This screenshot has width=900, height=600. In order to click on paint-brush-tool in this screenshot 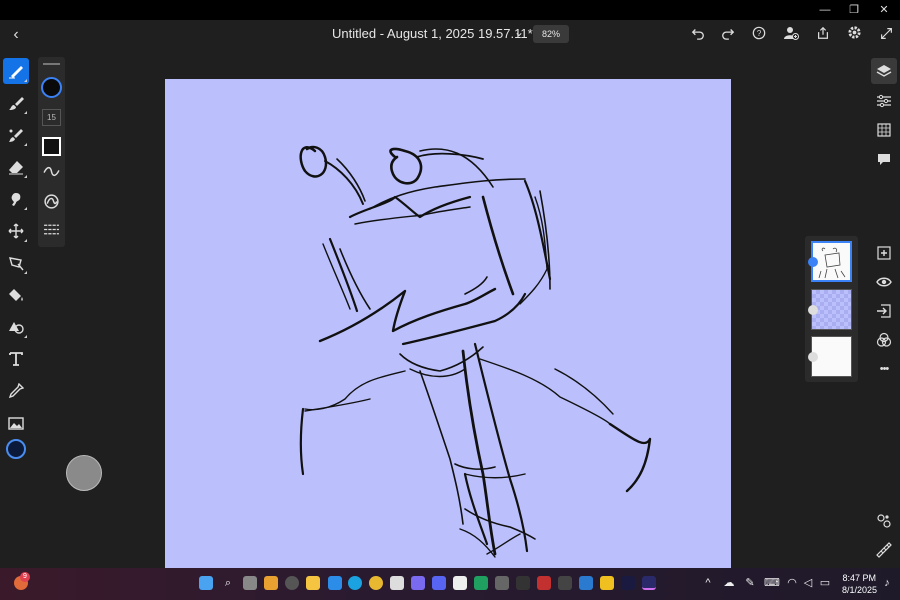, I will do `click(16, 103)`.